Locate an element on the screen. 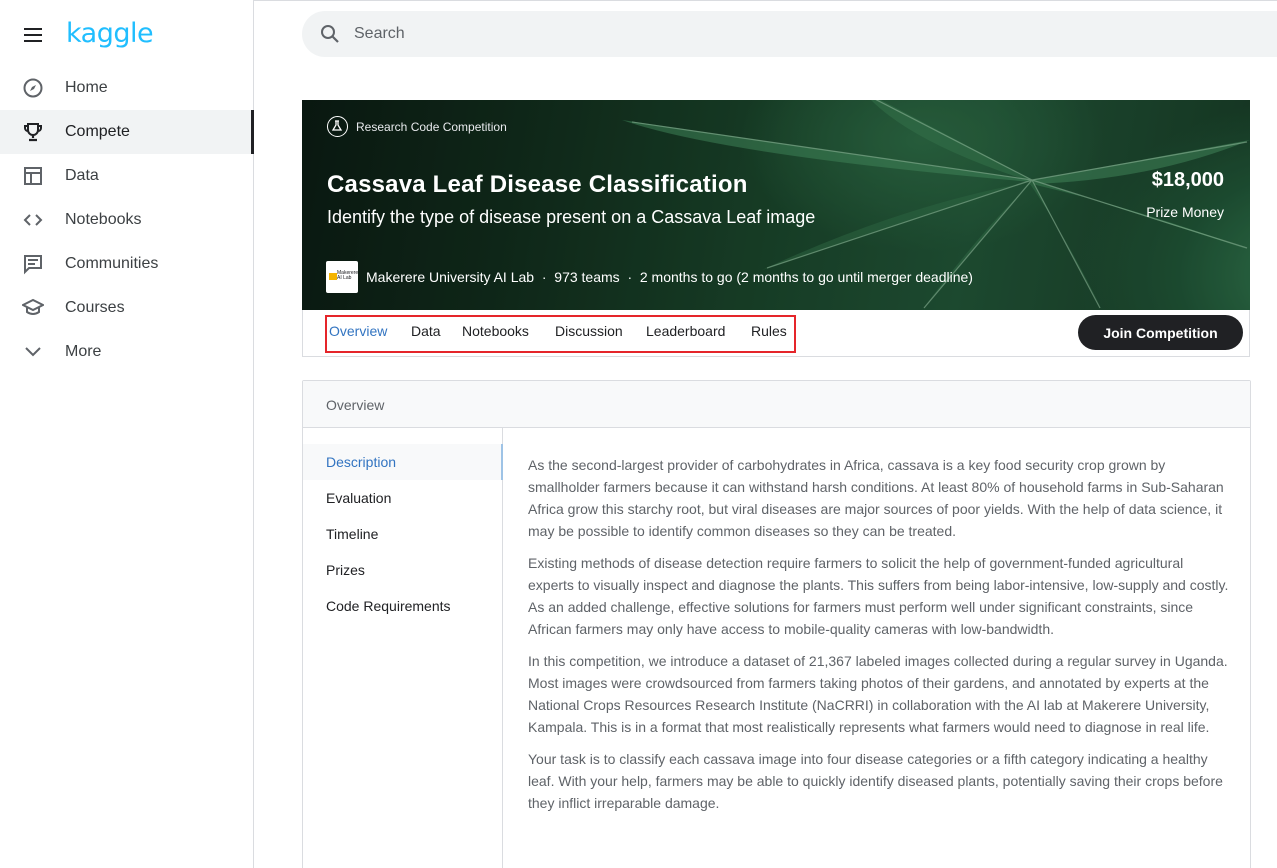  overview-header-label: Overview is located at coordinates (355, 405).